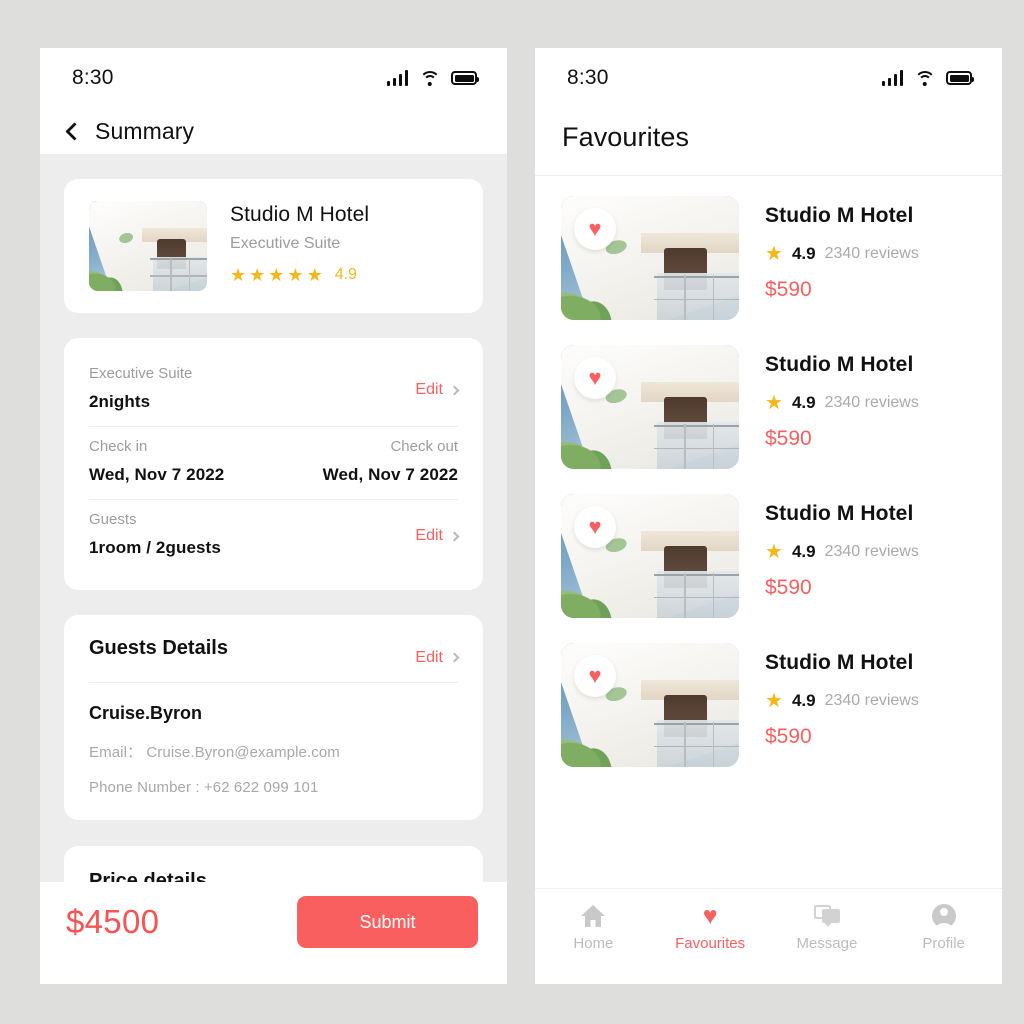  What do you see at coordinates (141, 373) in the screenshot?
I see `room-label: Executive Suite` at bounding box center [141, 373].